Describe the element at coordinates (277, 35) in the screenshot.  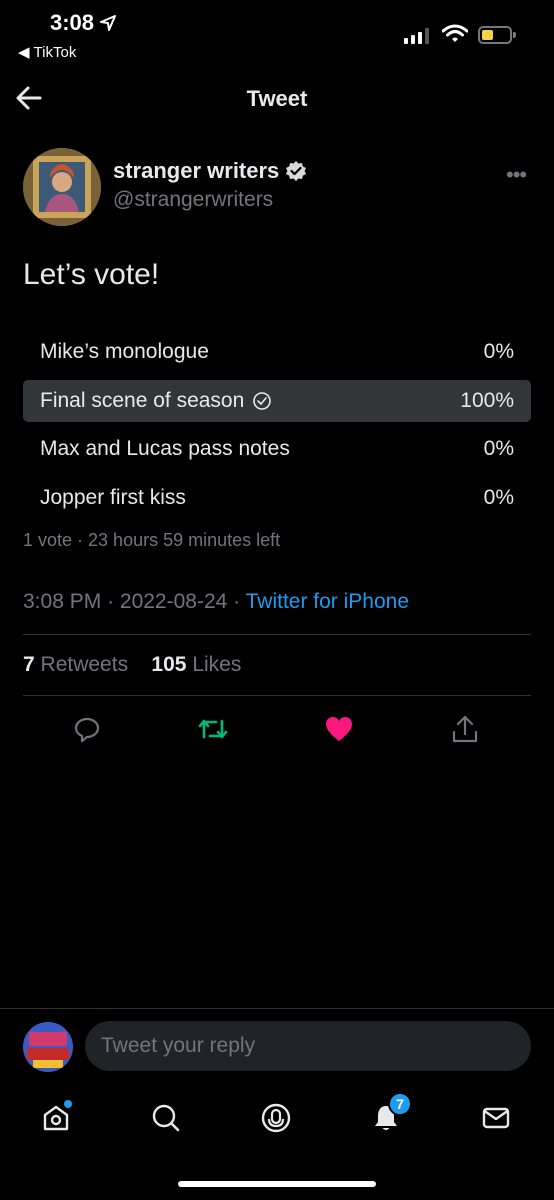
I see `status-bar: 3:08 ◀ TikTok` at that location.